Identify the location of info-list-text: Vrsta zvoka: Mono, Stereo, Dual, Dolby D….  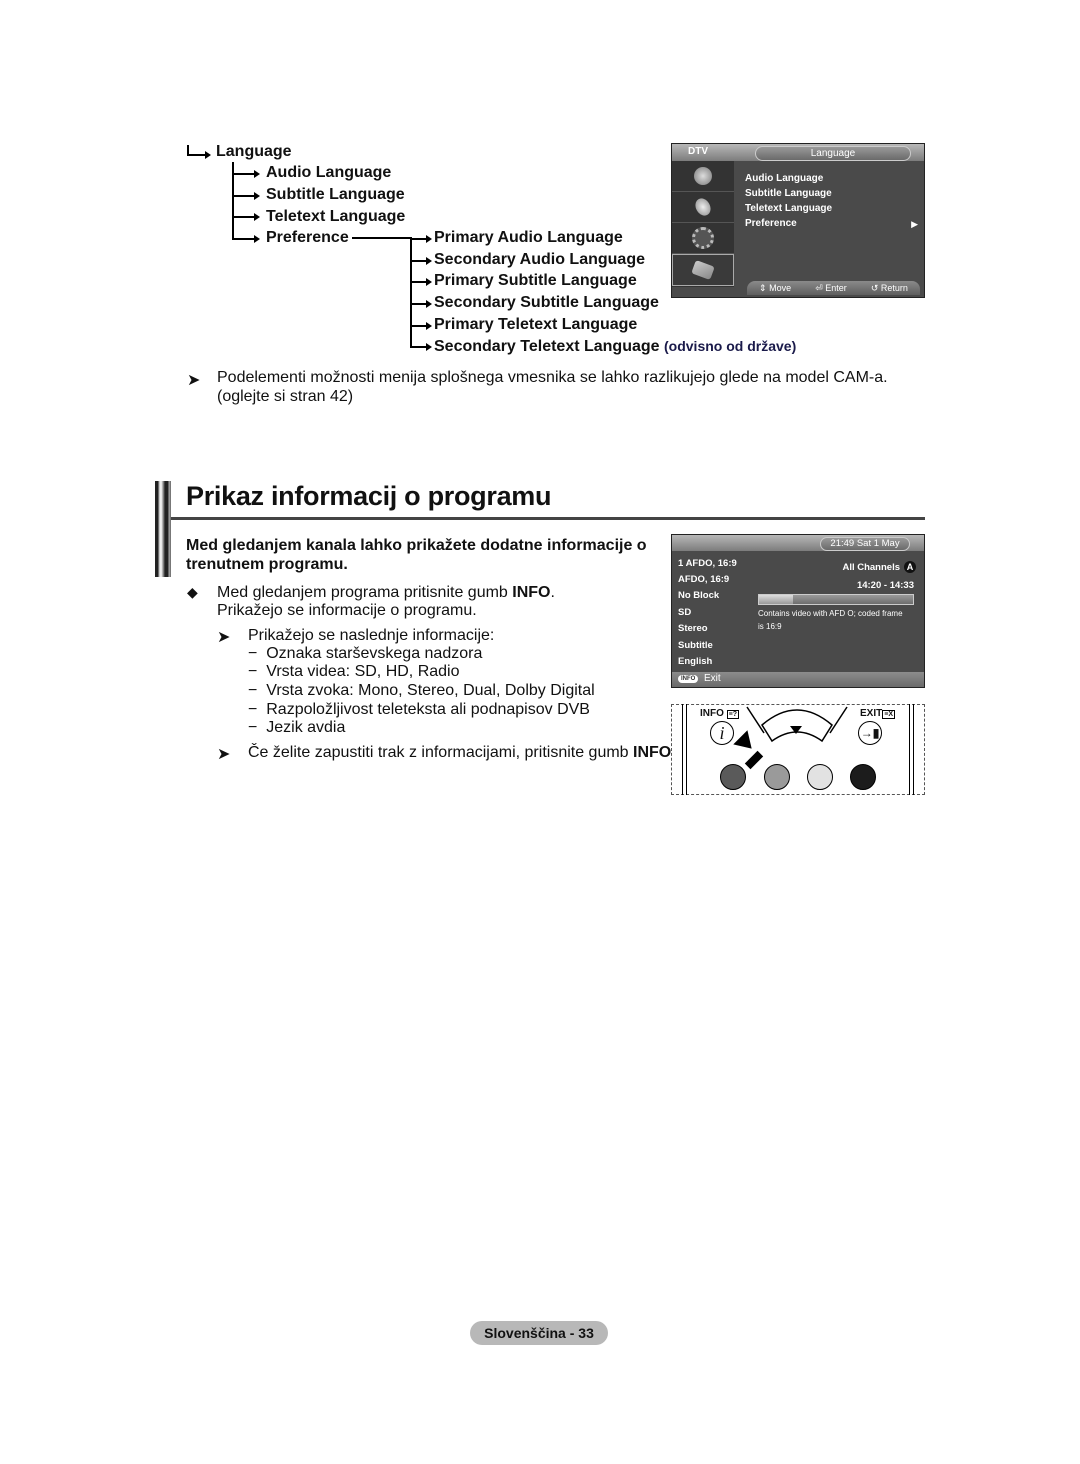
(430, 690).